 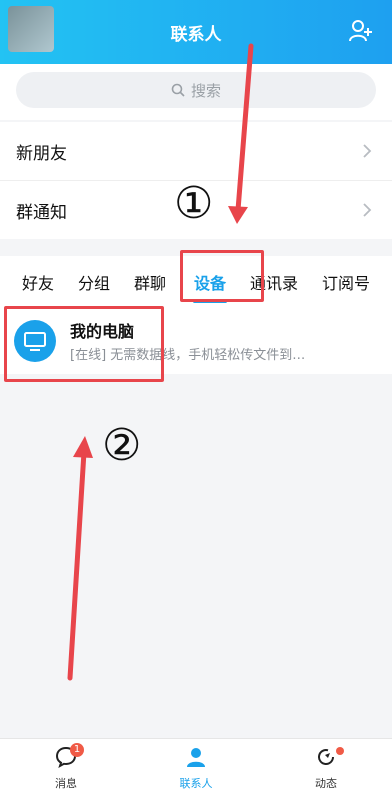 What do you see at coordinates (66, 767) in the screenshot?
I see `nav-messages: 1 消息` at bounding box center [66, 767].